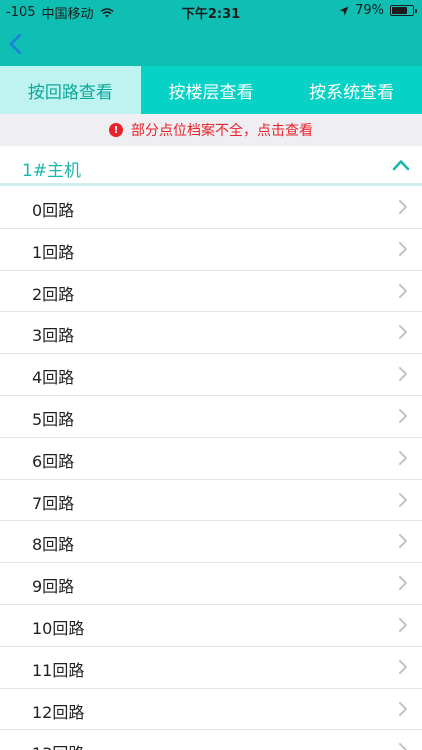 Image resolution: width=422 pixels, height=750 pixels. I want to click on tab-by-system: 按系统查看, so click(351, 90).